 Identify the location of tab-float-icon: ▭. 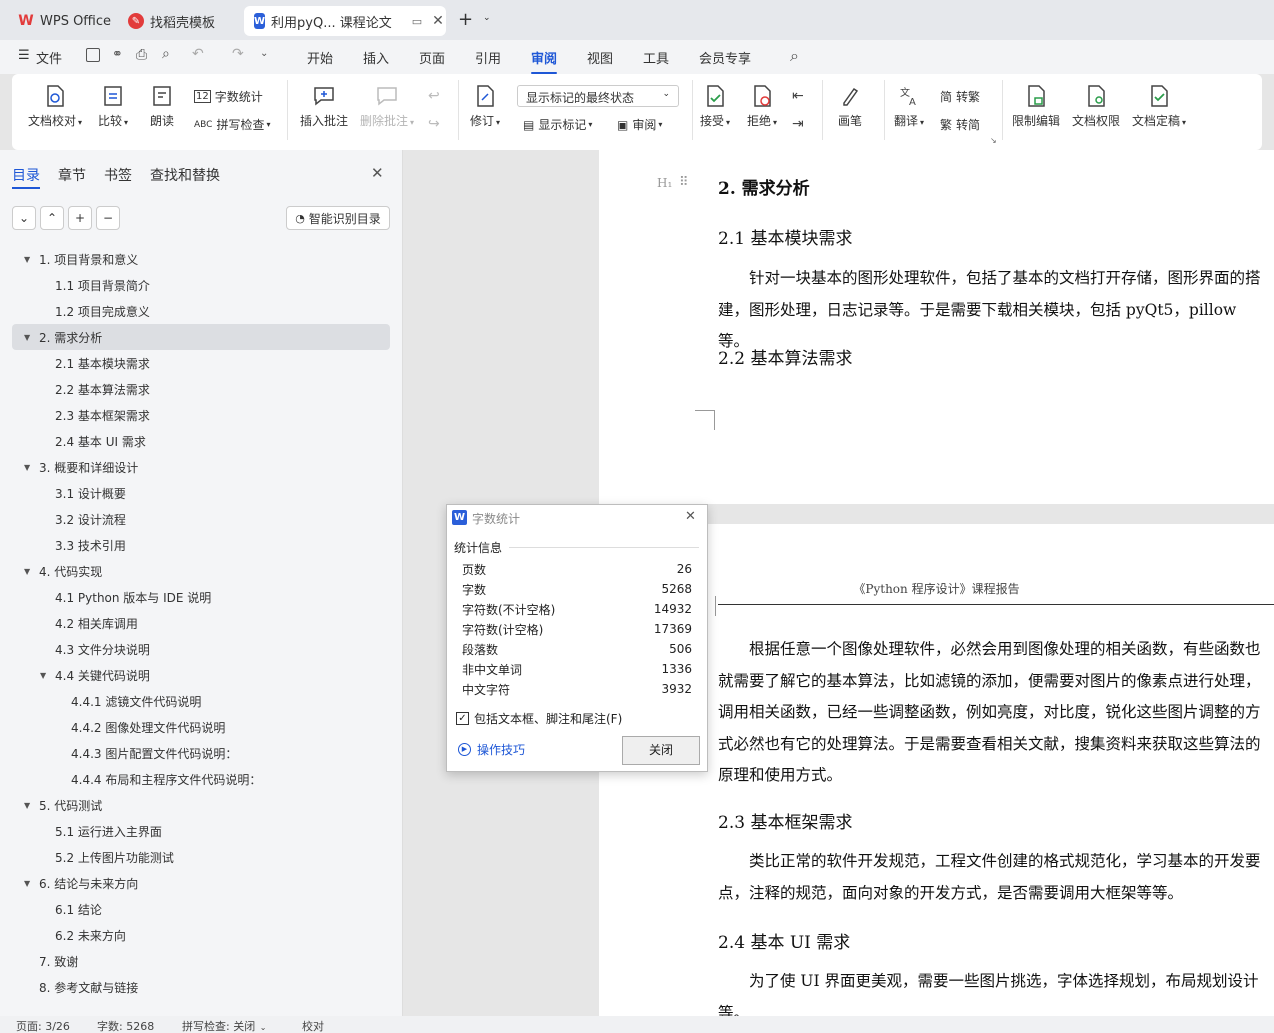
(417, 21).